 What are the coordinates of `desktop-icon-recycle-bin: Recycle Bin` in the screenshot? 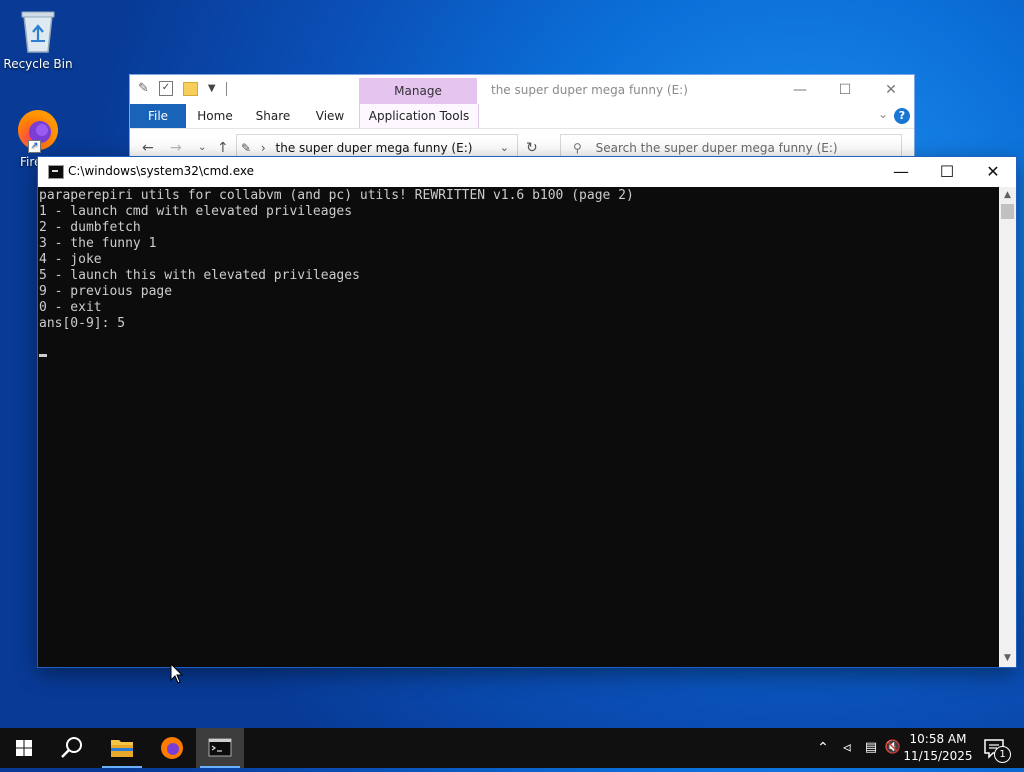 It's located at (38, 39).